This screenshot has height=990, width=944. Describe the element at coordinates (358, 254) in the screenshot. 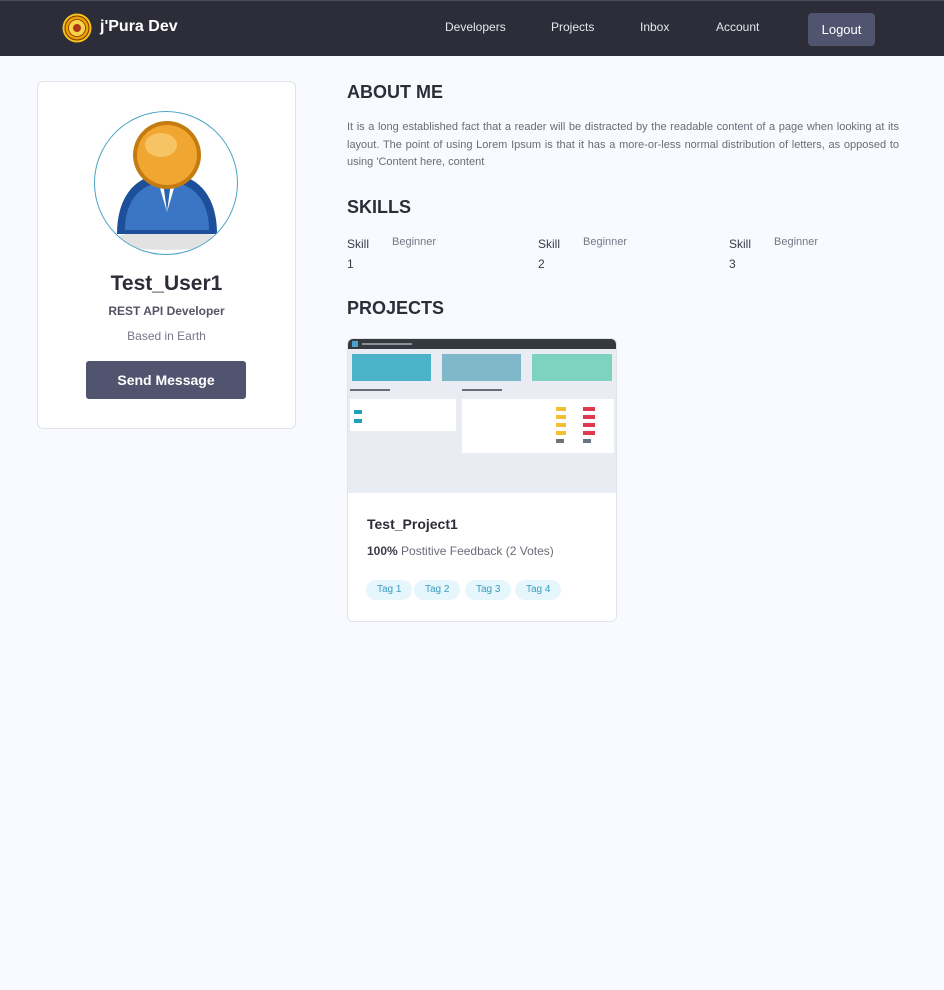

I see `skill-name: Skill 1` at that location.